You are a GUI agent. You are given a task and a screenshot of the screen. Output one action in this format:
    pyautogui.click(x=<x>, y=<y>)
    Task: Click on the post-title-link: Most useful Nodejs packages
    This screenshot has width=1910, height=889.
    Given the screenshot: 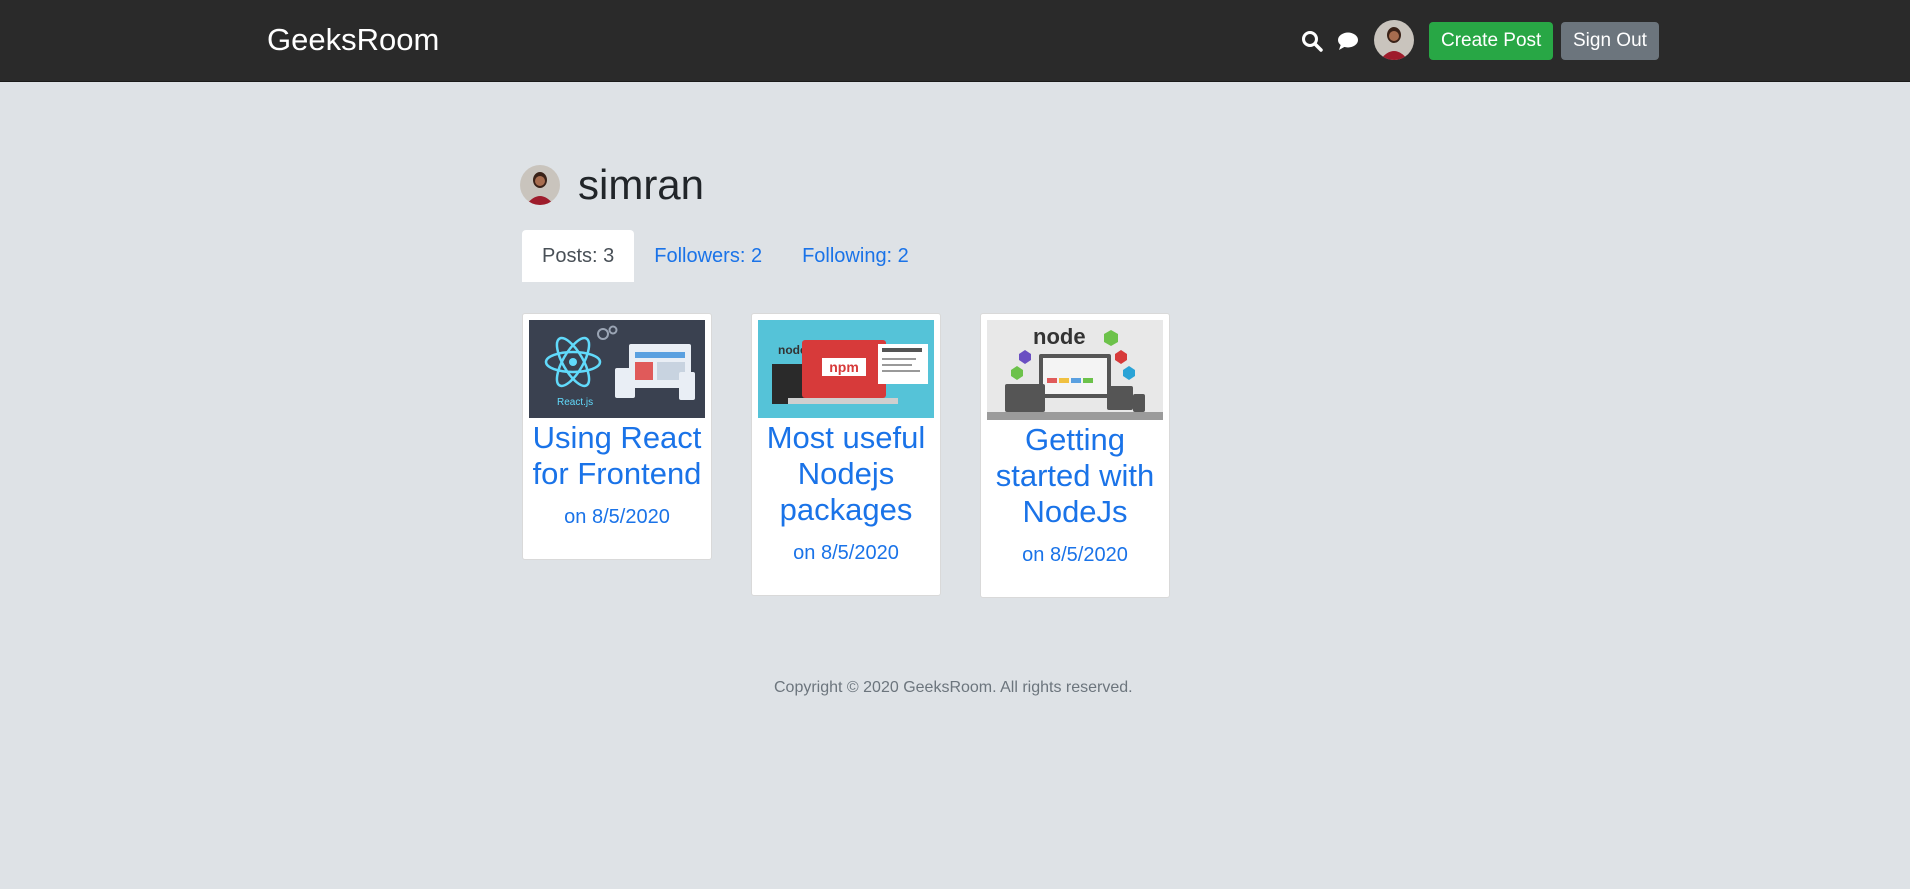 What is the action you would take?
    pyautogui.click(x=846, y=473)
    